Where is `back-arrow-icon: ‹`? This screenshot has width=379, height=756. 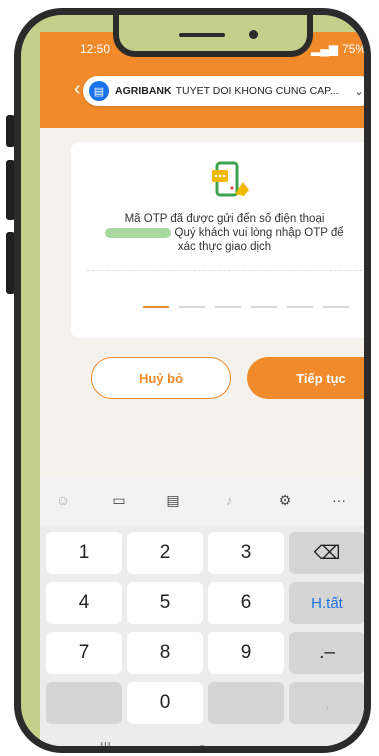 back-arrow-icon: ‹ is located at coordinates (77, 89).